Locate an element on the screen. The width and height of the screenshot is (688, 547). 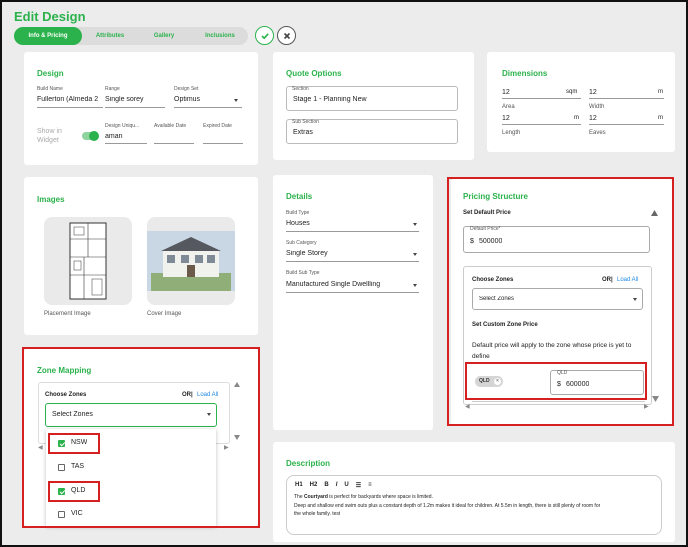
eaves-field: 12 is located at coordinates (593, 118).